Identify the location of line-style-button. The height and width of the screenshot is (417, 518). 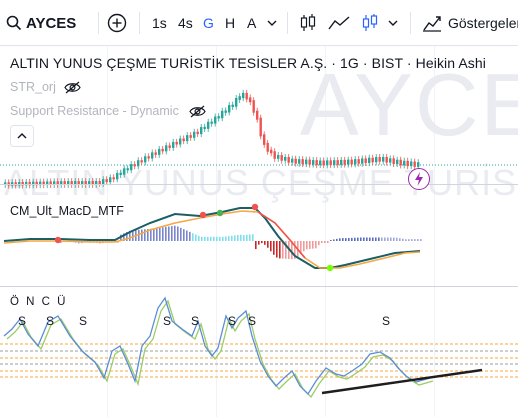
(339, 23).